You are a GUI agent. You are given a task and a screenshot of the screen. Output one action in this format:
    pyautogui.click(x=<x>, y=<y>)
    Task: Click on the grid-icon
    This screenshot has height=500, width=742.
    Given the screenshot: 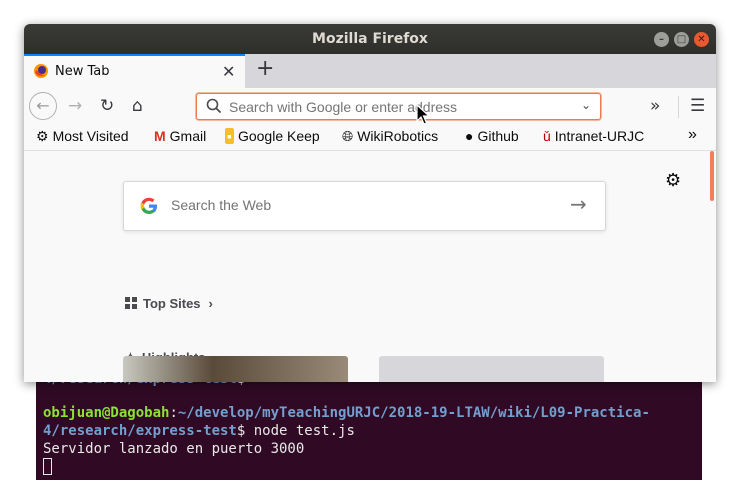 What is the action you would take?
    pyautogui.click(x=131, y=303)
    